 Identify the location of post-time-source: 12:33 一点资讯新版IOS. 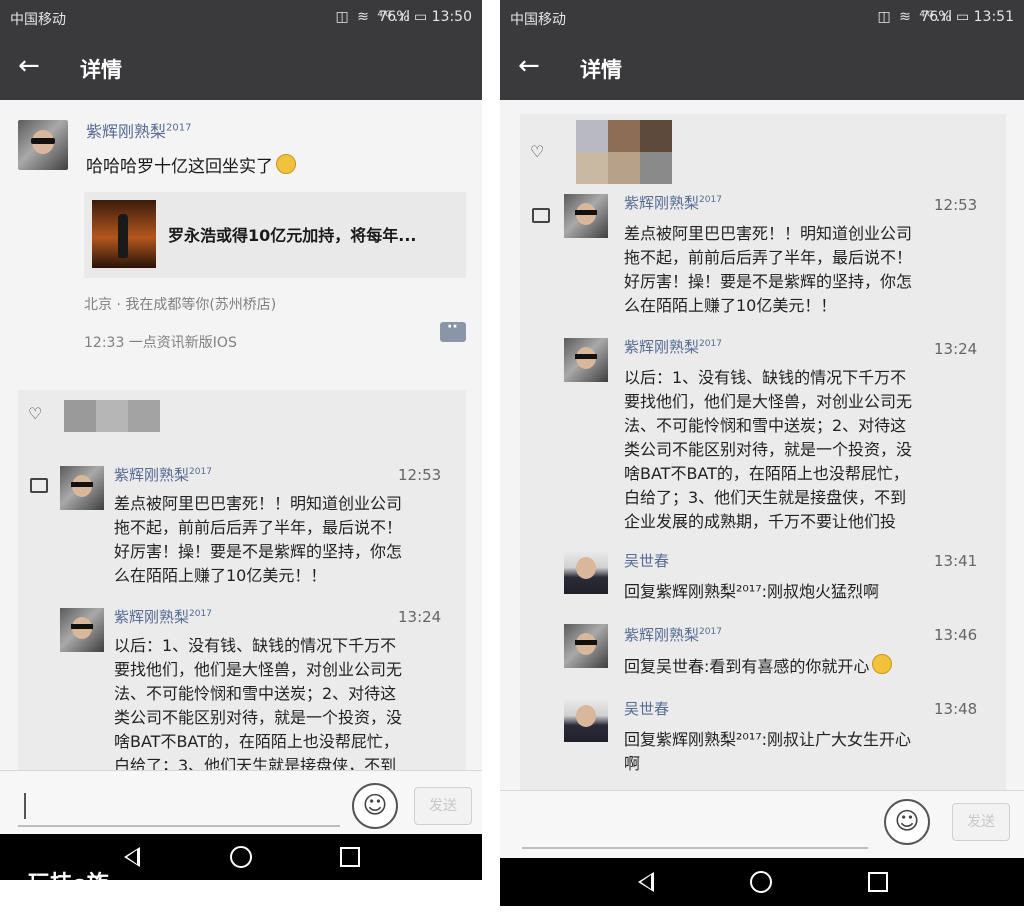
(160, 343).